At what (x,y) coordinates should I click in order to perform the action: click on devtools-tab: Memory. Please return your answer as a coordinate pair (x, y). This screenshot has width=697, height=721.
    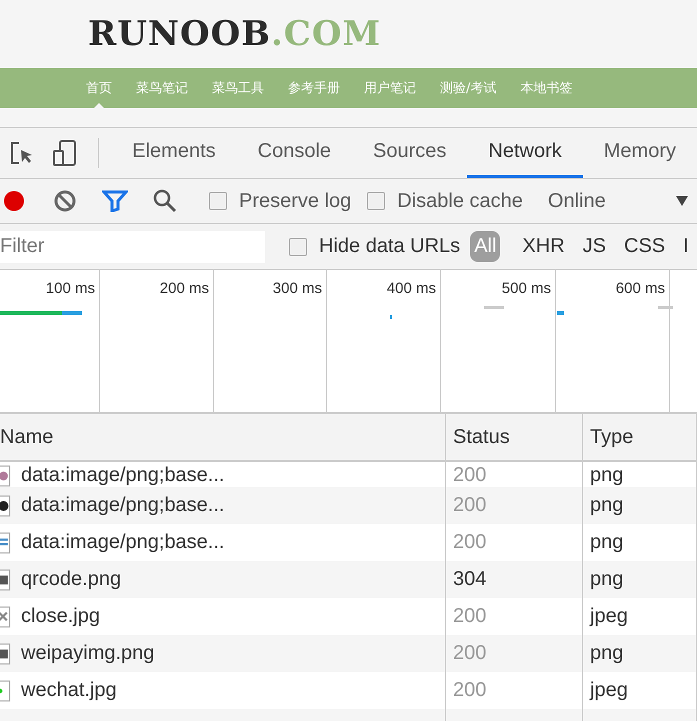
    Looking at the image, I should click on (639, 153).